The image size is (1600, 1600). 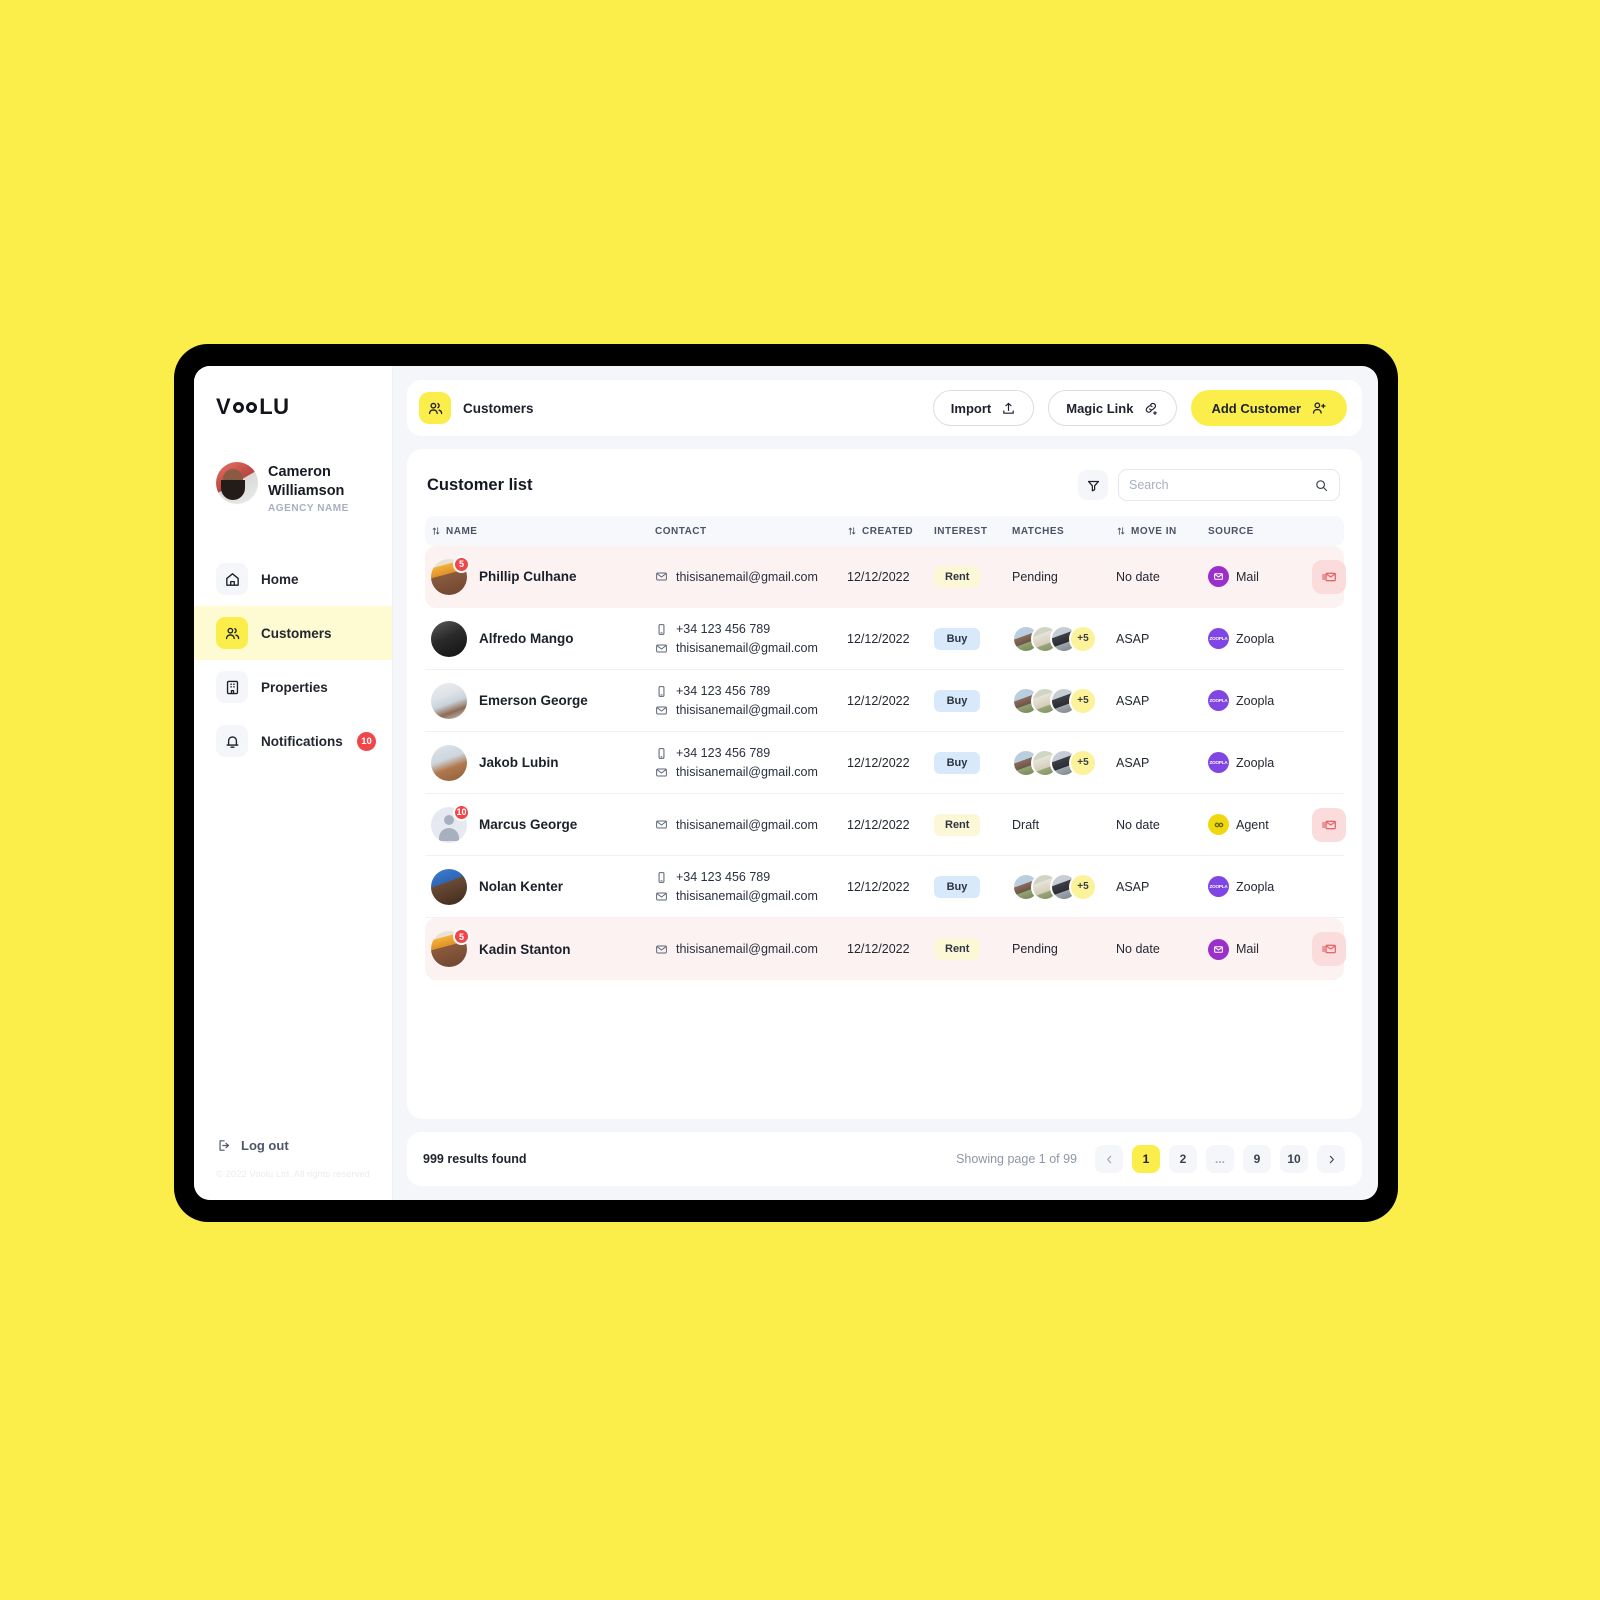 I want to click on sidebar-item-notifications: Notifications 10, so click(x=293, y=741).